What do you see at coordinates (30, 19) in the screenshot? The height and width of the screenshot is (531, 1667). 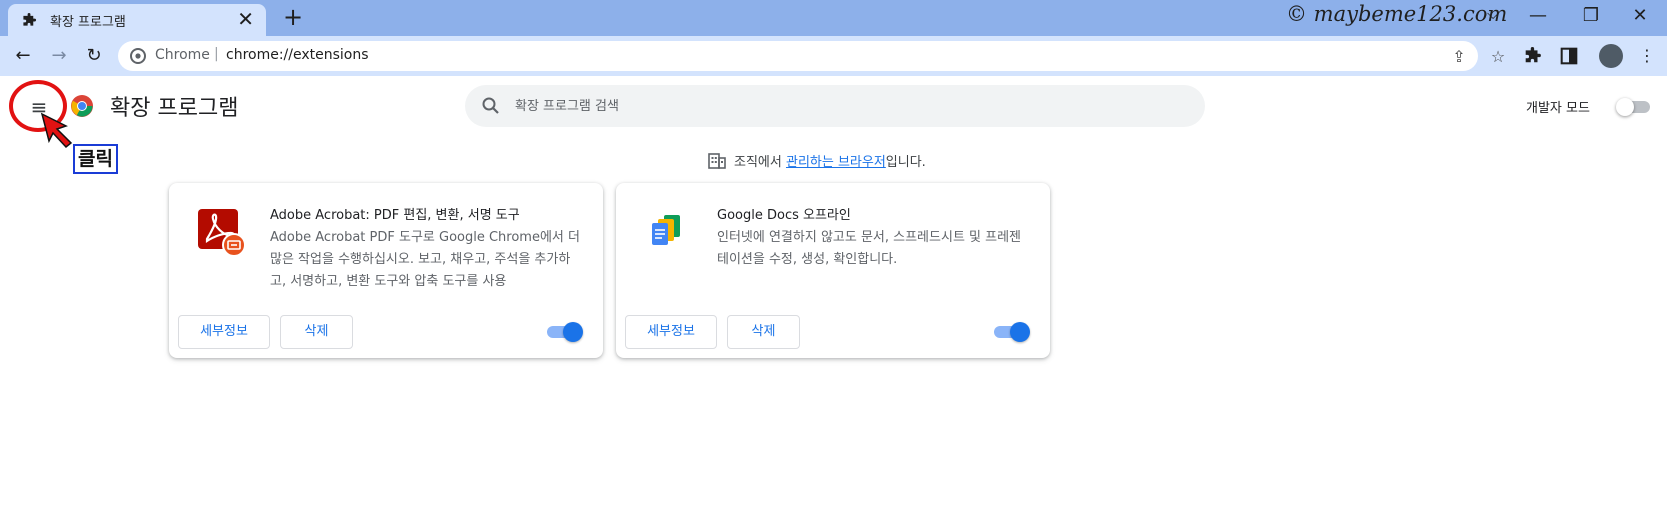 I see `puzzle-icon` at bounding box center [30, 19].